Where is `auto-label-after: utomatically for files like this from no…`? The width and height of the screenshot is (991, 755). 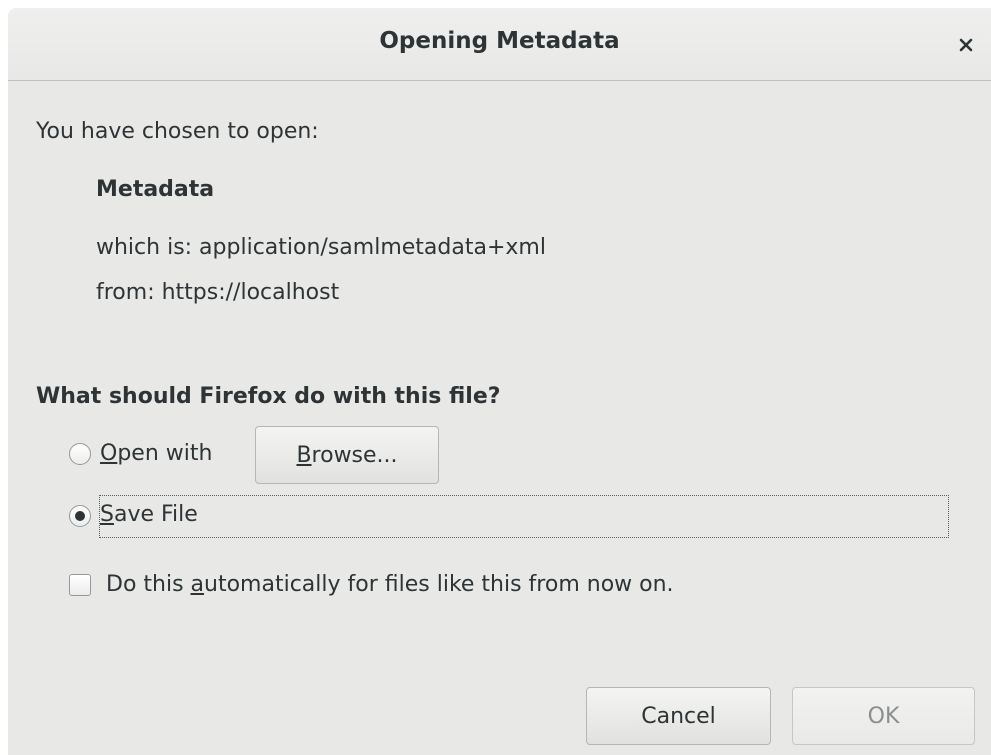 auto-label-after: utomatically for files like this from no… is located at coordinates (439, 584).